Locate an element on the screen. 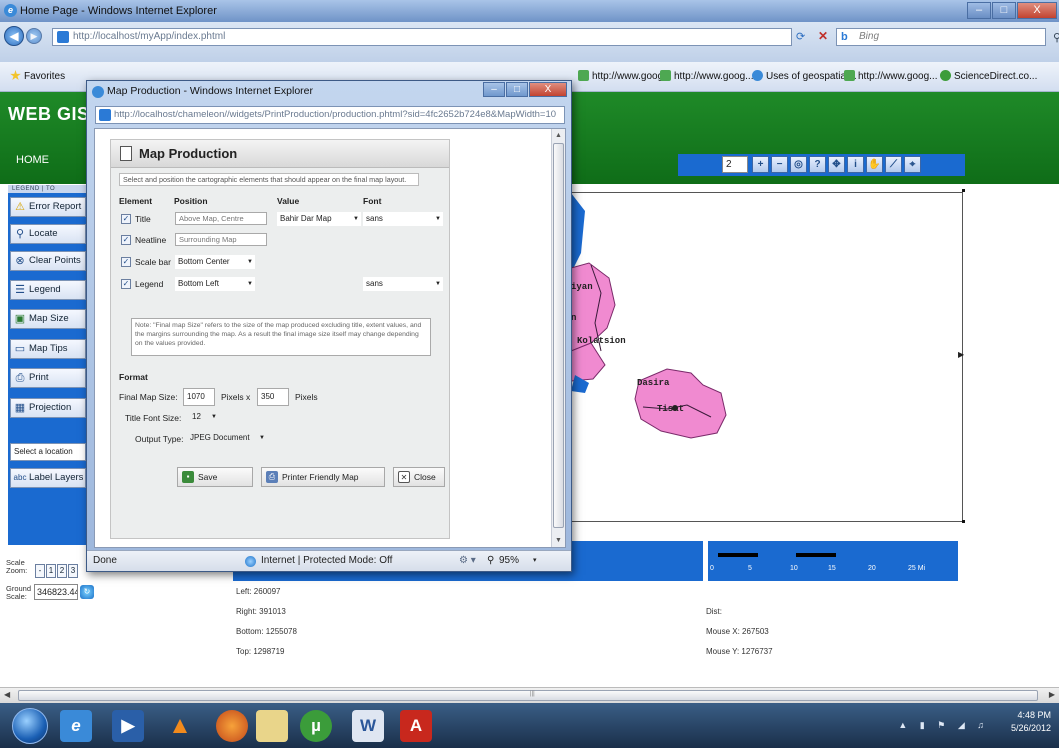 The width and height of the screenshot is (1059, 748). output-type-select: JPEG Document is located at coordinates (227, 438).